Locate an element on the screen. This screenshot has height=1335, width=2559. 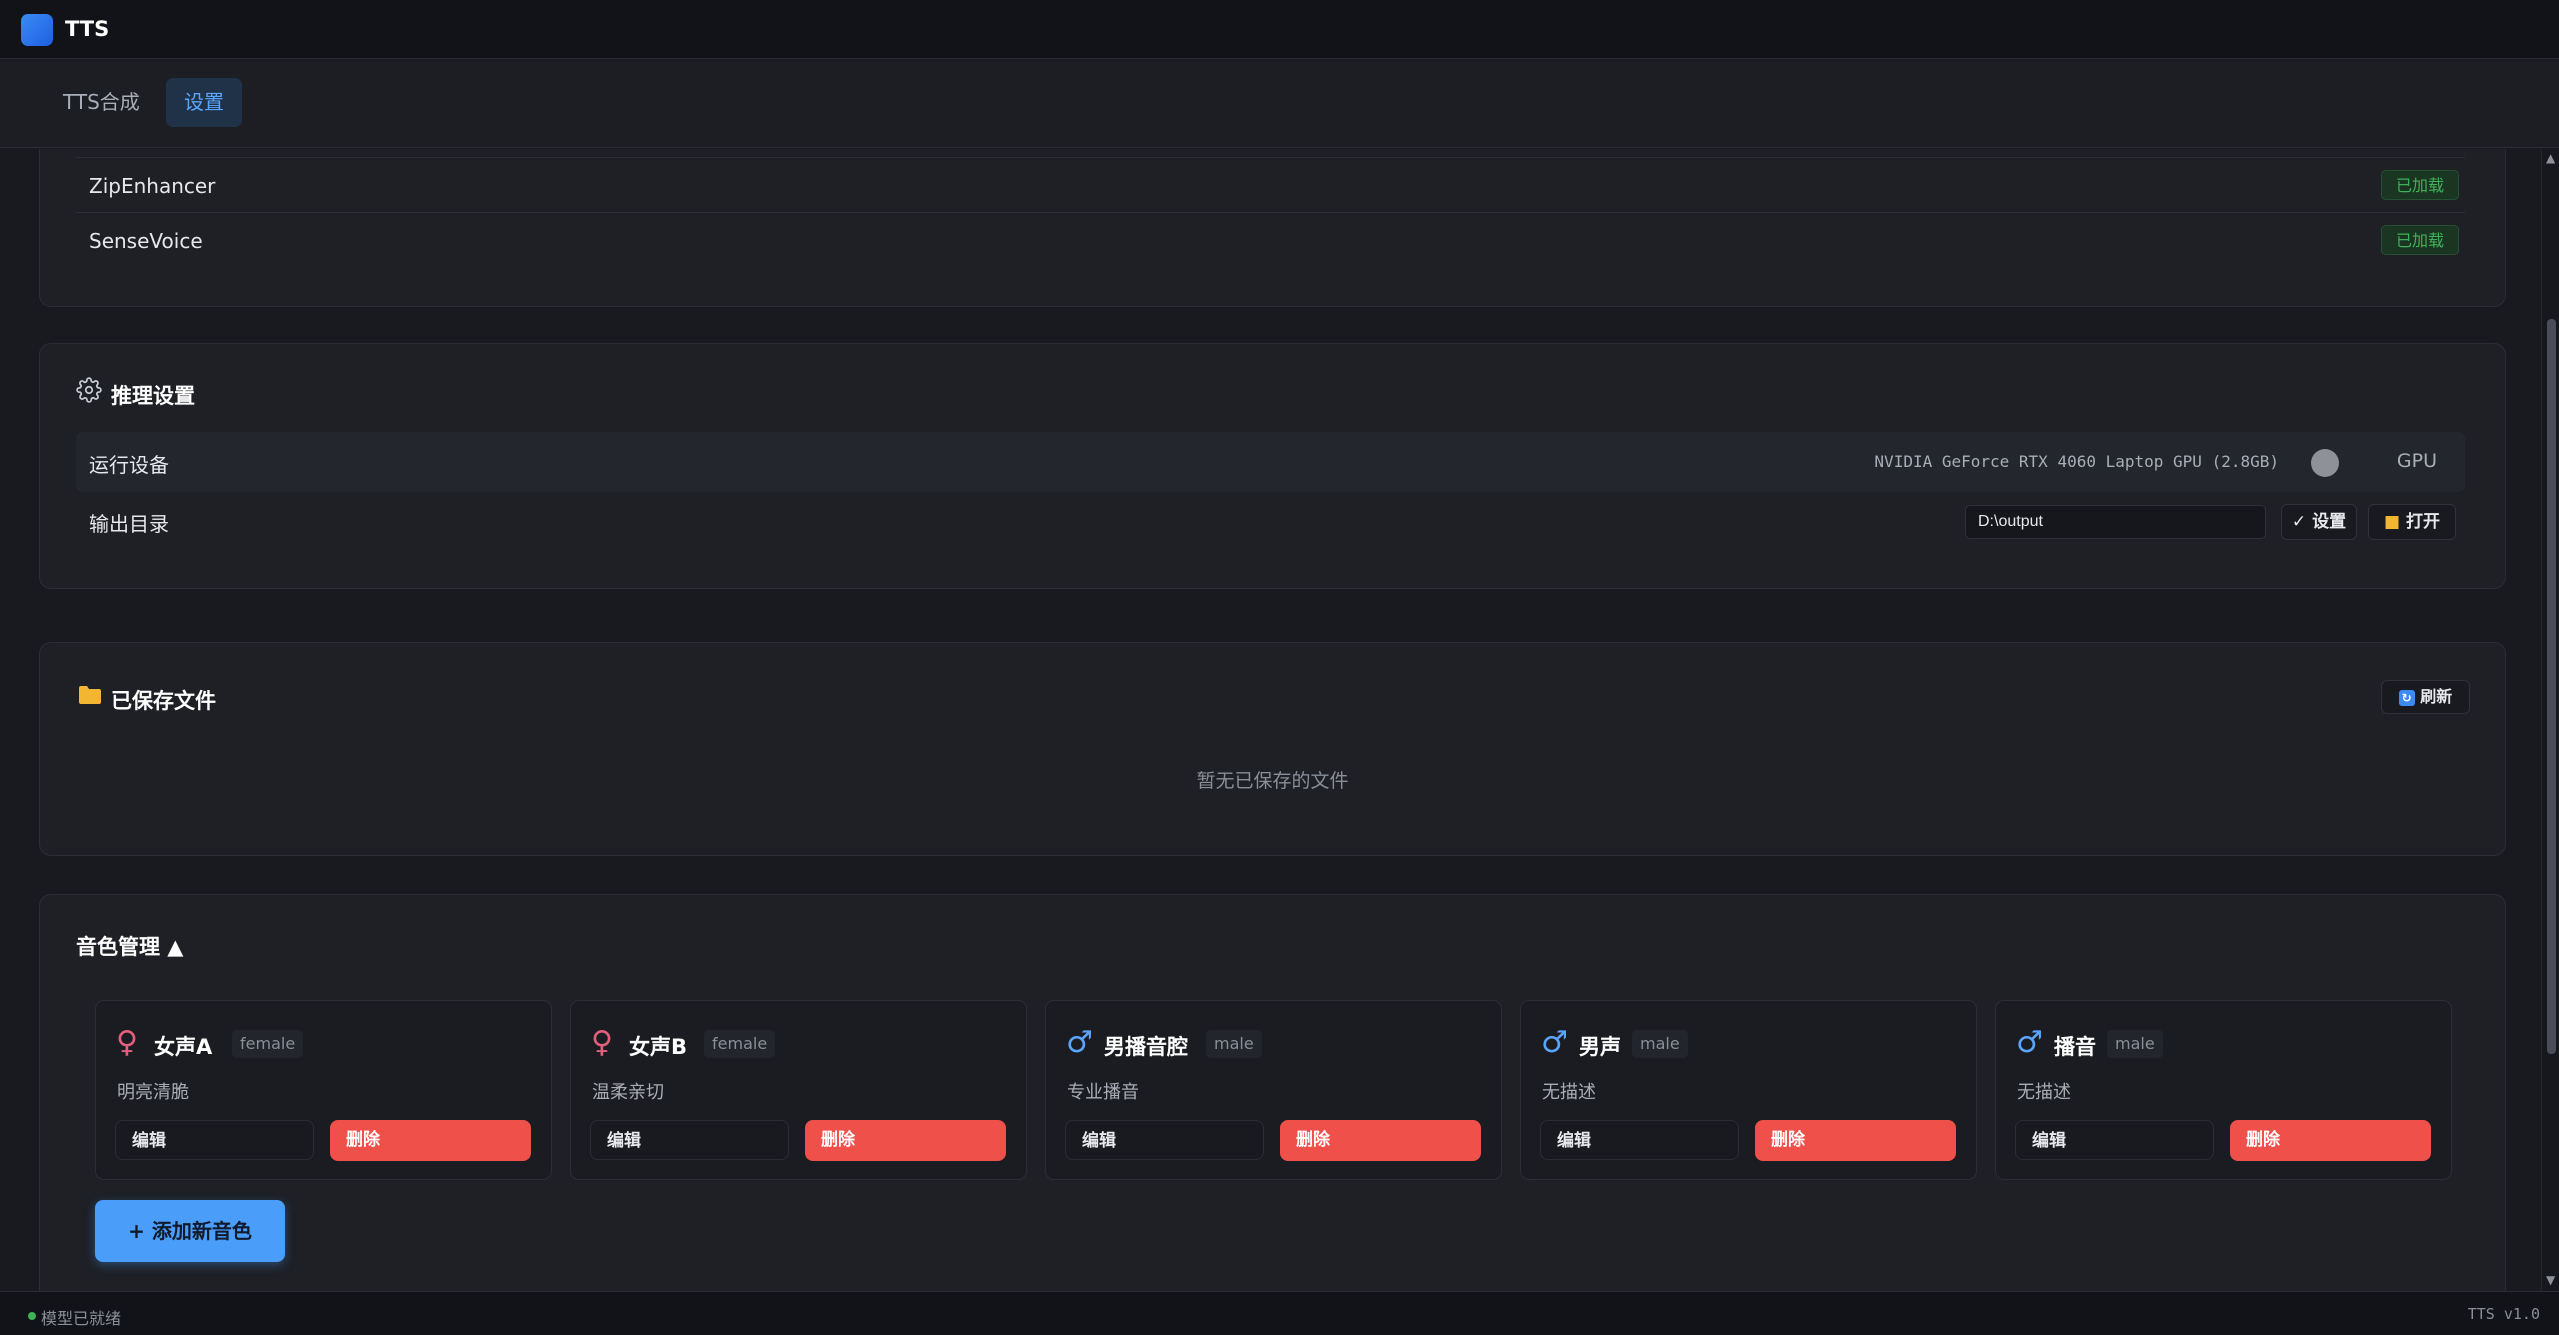
refresh-icon: ↻ is located at coordinates (2406, 697).